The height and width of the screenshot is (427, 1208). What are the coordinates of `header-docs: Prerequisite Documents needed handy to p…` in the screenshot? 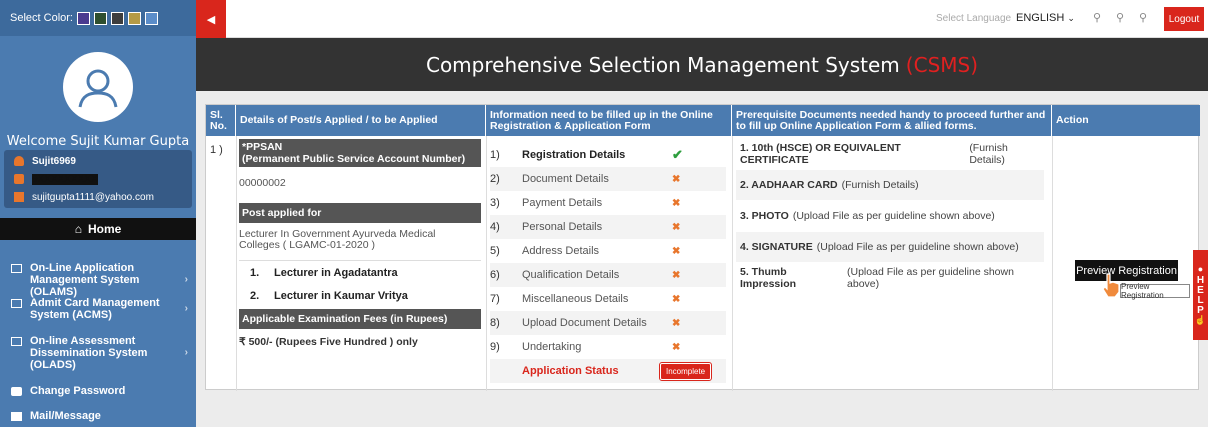 It's located at (892, 120).